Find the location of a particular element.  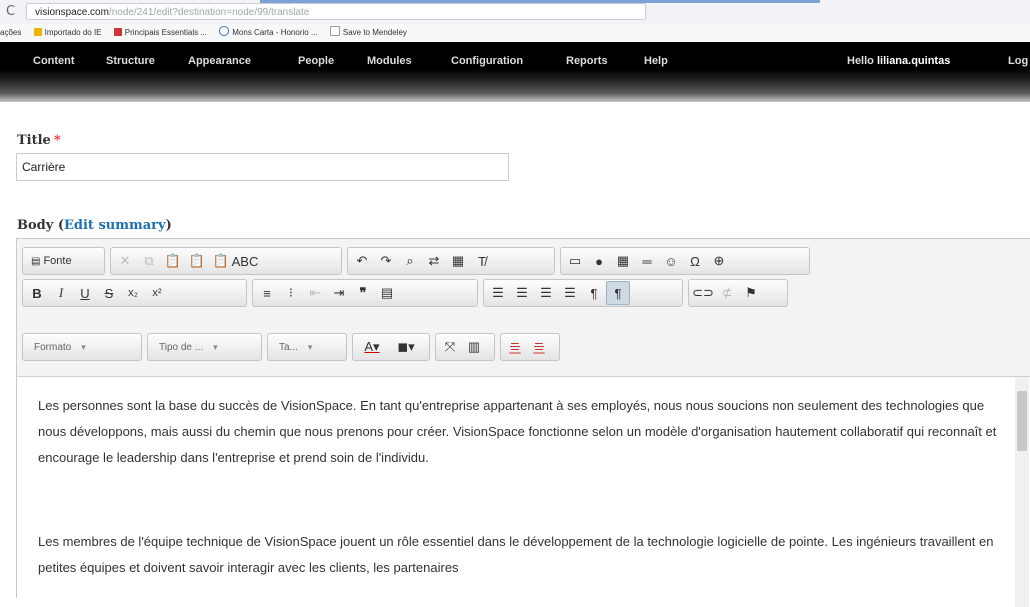

menu-structure: Structure is located at coordinates (130, 61).